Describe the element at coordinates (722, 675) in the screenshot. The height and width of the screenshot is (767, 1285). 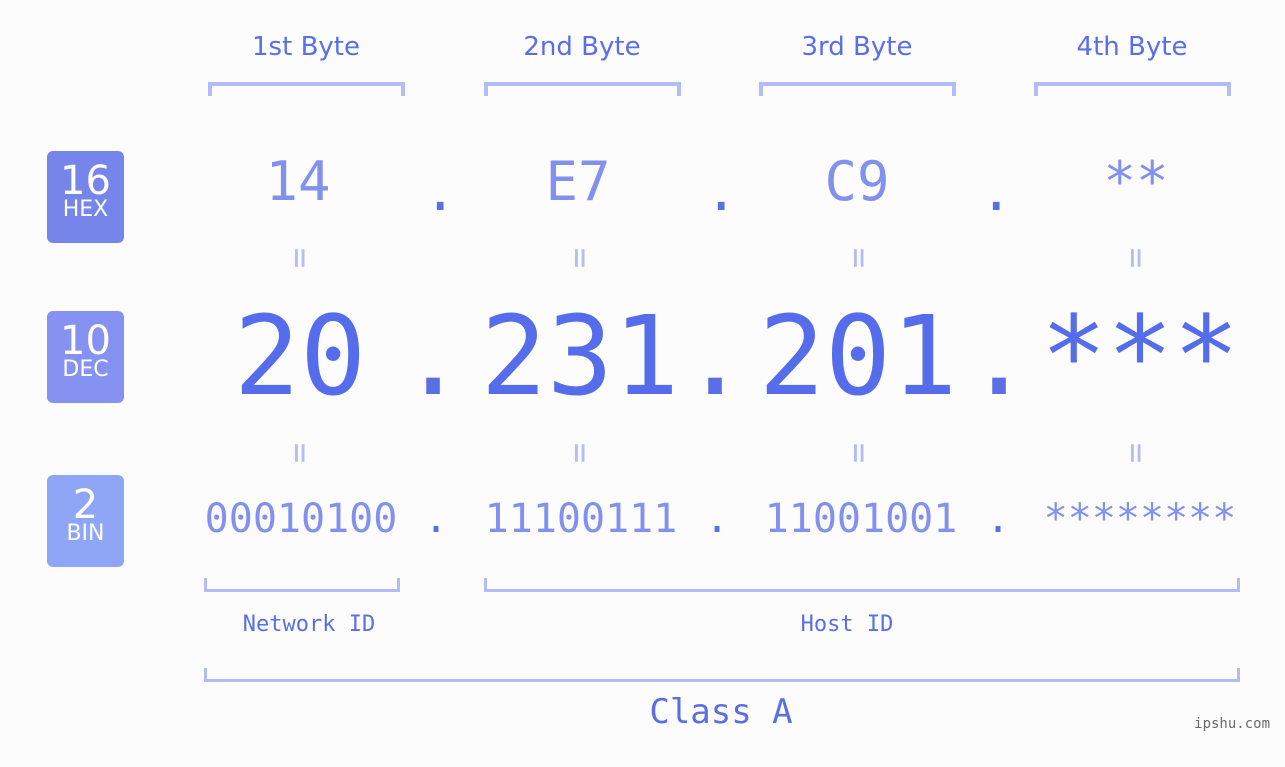
I see `class-bracket` at that location.